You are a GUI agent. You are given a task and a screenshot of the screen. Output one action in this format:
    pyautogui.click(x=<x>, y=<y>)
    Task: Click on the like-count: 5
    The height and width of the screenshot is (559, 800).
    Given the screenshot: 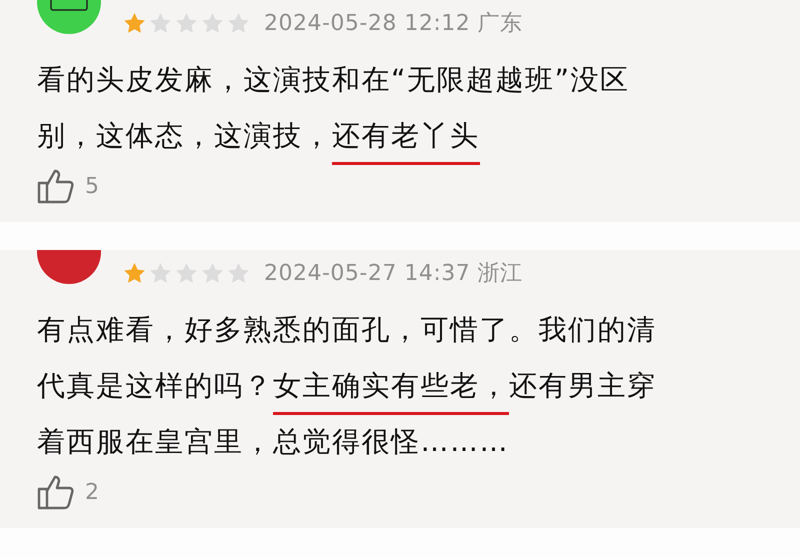 What is the action you would take?
    pyautogui.click(x=92, y=186)
    